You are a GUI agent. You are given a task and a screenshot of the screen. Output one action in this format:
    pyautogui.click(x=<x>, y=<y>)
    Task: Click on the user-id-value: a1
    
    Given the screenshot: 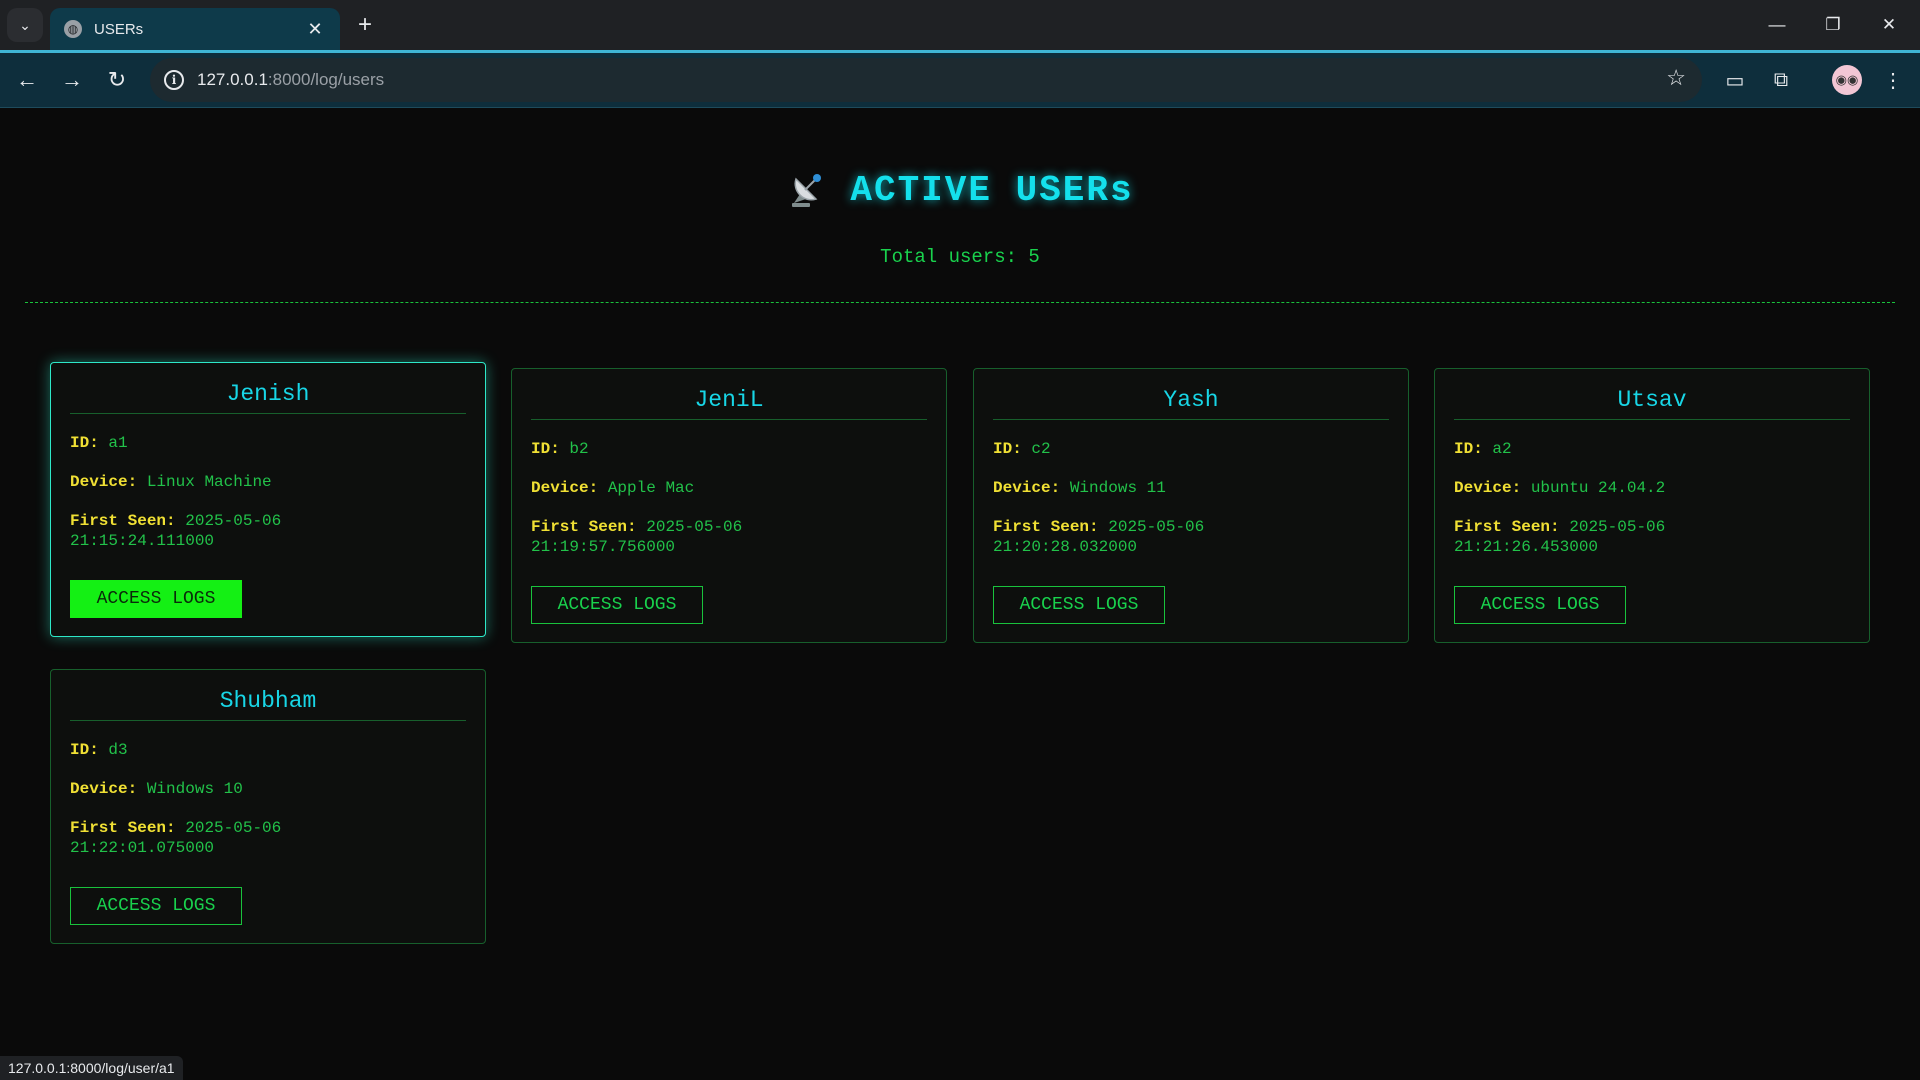 What is the action you would take?
    pyautogui.click(x=118, y=443)
    